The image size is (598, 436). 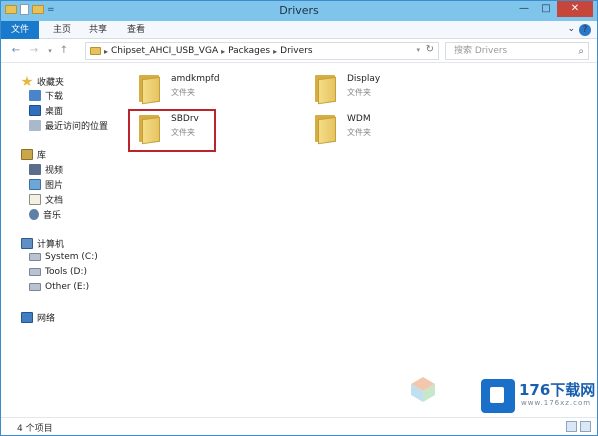 I want to click on nav-item-drive-e: Other (E:), so click(x=59, y=287).